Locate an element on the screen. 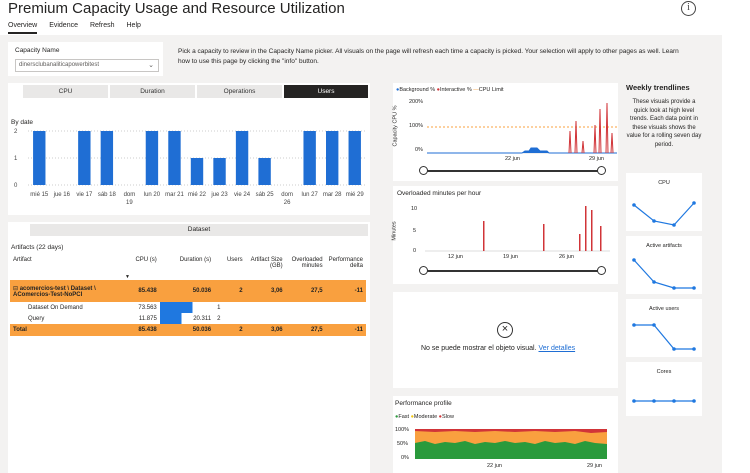 The height and width of the screenshot is (473, 750). cpu-legend: ●Background % ●Interactive % —CPU Limit is located at coordinates (450, 90).